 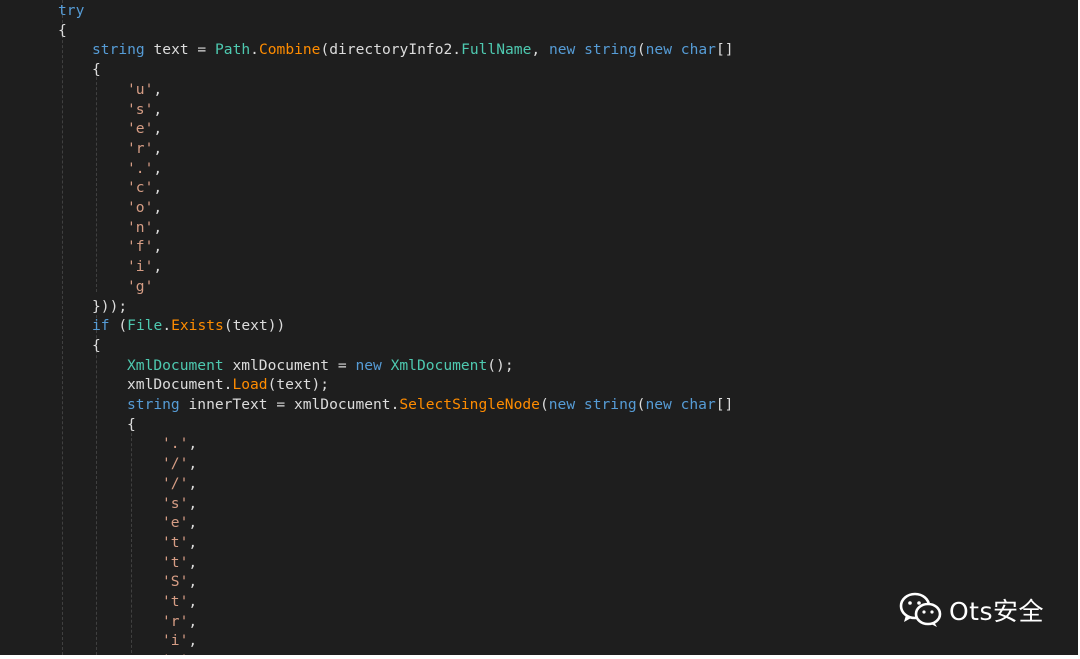 I want to click on code-token: (, so click(x=544, y=404).